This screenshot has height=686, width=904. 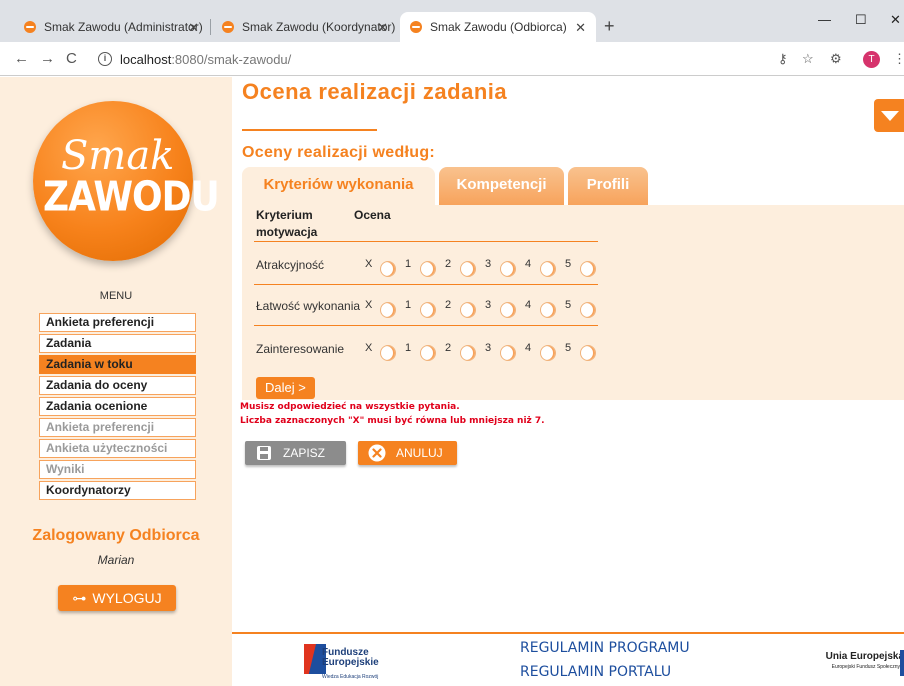 I want to click on minimize-icon: —, so click(x=824, y=19).